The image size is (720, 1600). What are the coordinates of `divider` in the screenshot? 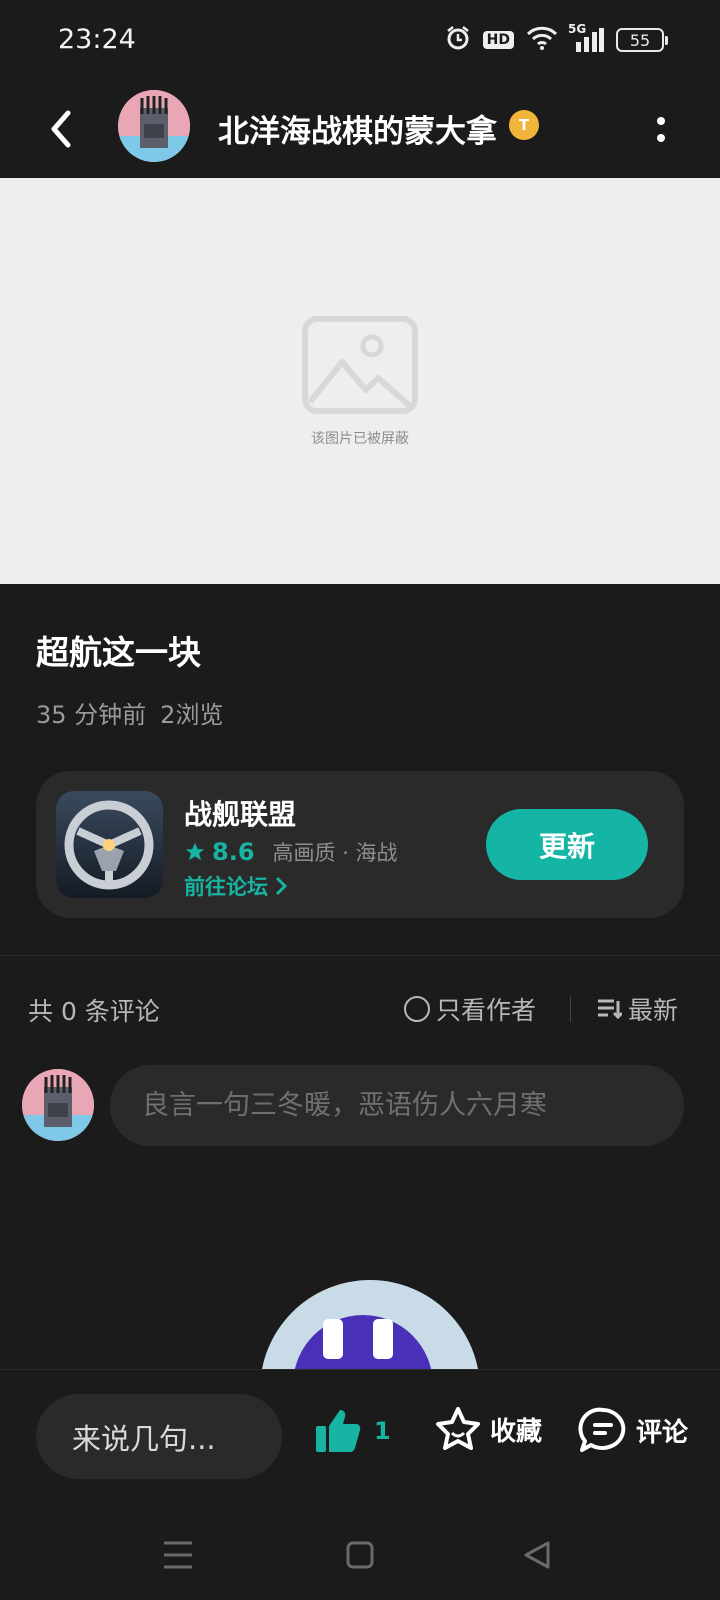 It's located at (360, 955).